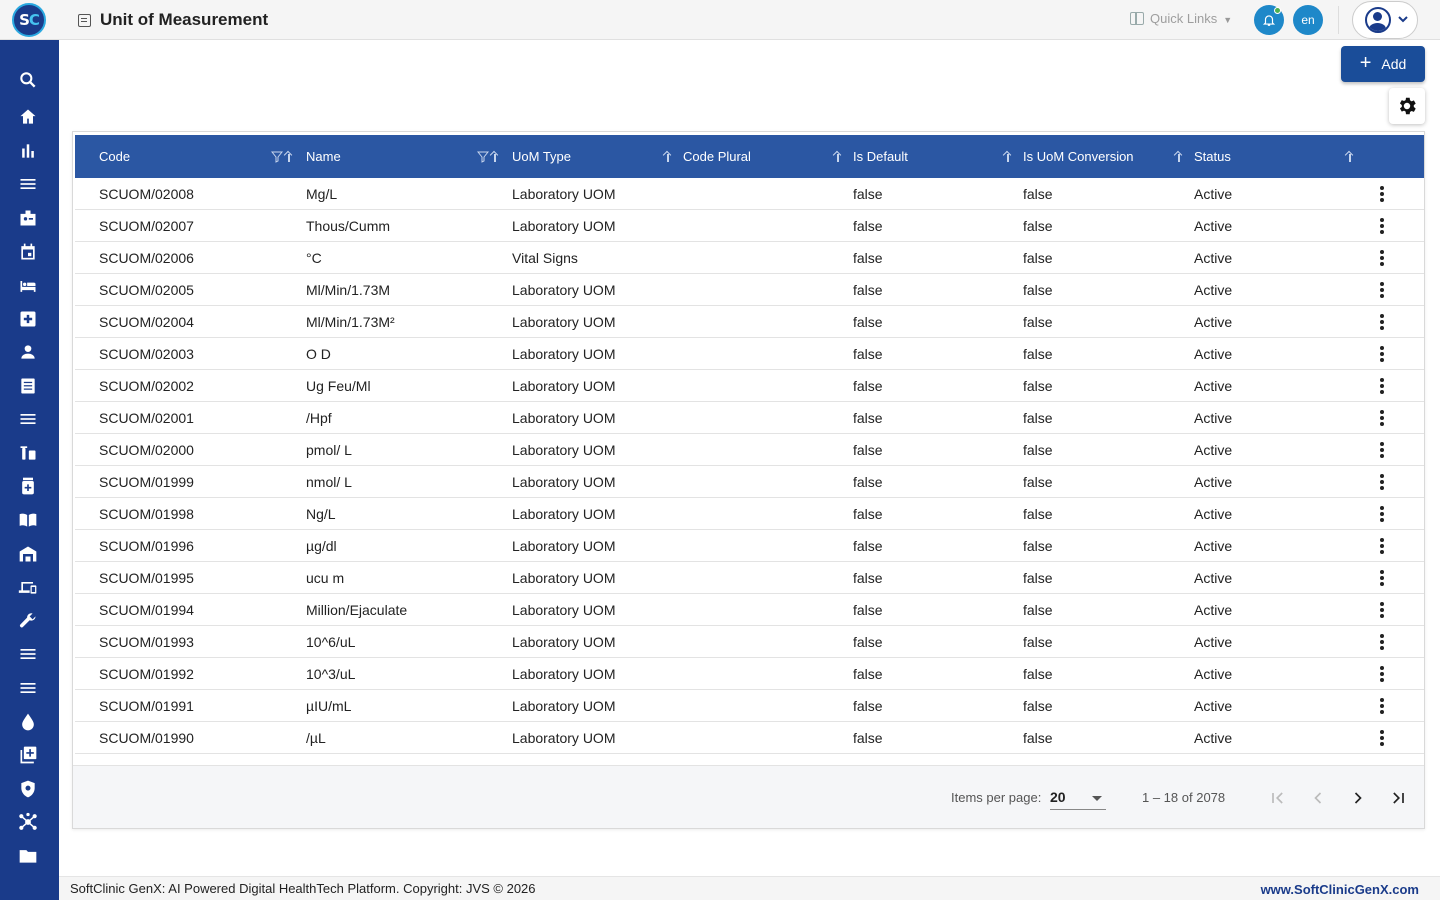 This screenshot has height=900, width=1440. What do you see at coordinates (28, 80) in the screenshot?
I see `search-icon` at bounding box center [28, 80].